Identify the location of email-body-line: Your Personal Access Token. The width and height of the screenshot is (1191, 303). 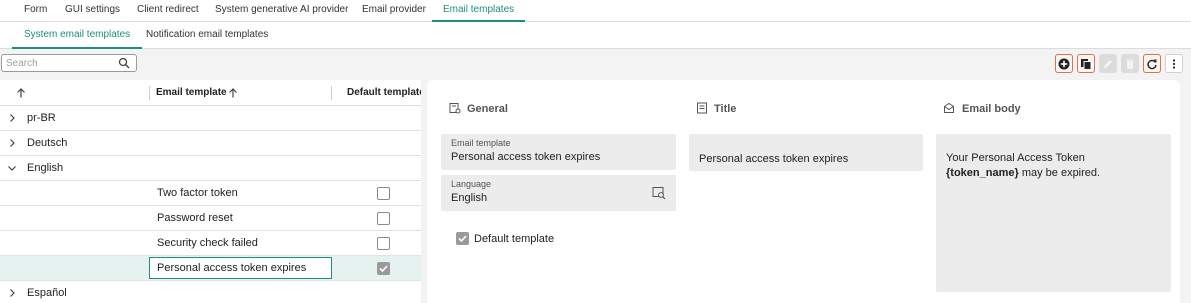
(1015, 158).